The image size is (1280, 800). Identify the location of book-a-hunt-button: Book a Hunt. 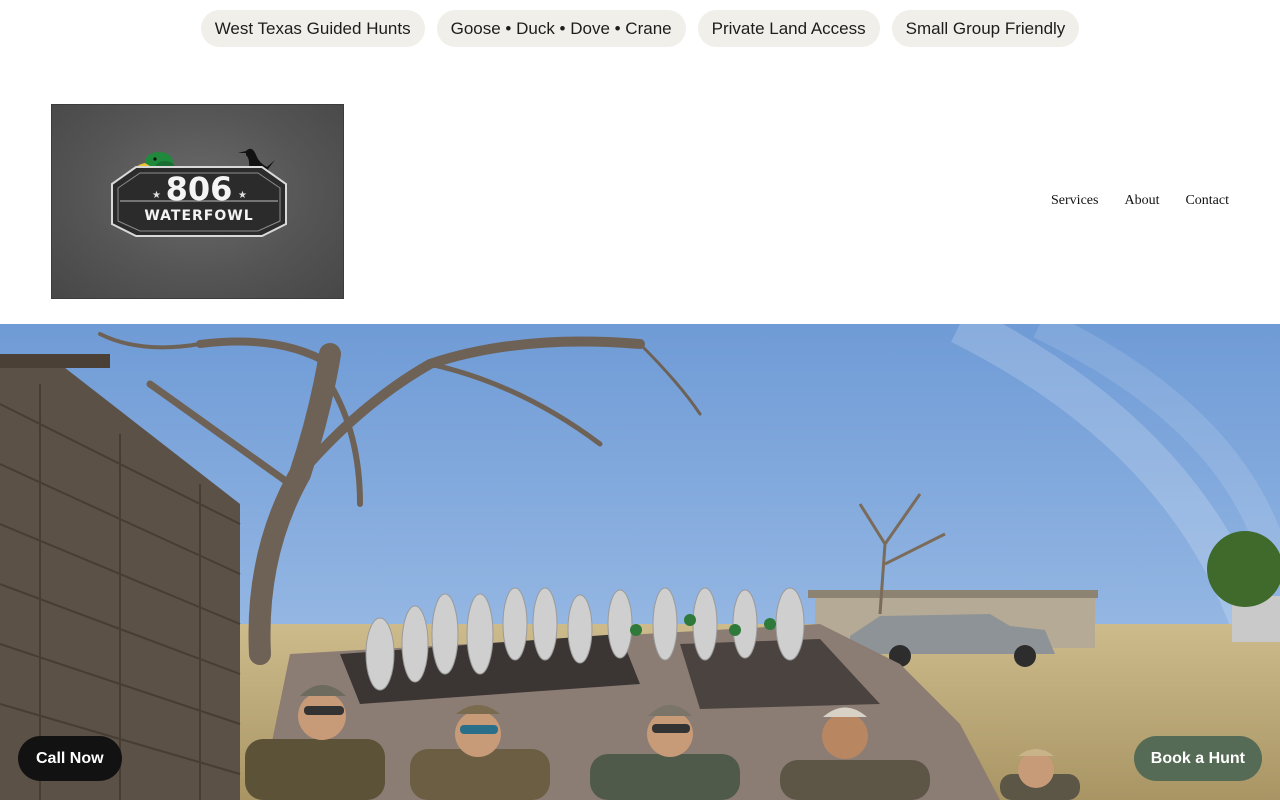
(1197, 758).